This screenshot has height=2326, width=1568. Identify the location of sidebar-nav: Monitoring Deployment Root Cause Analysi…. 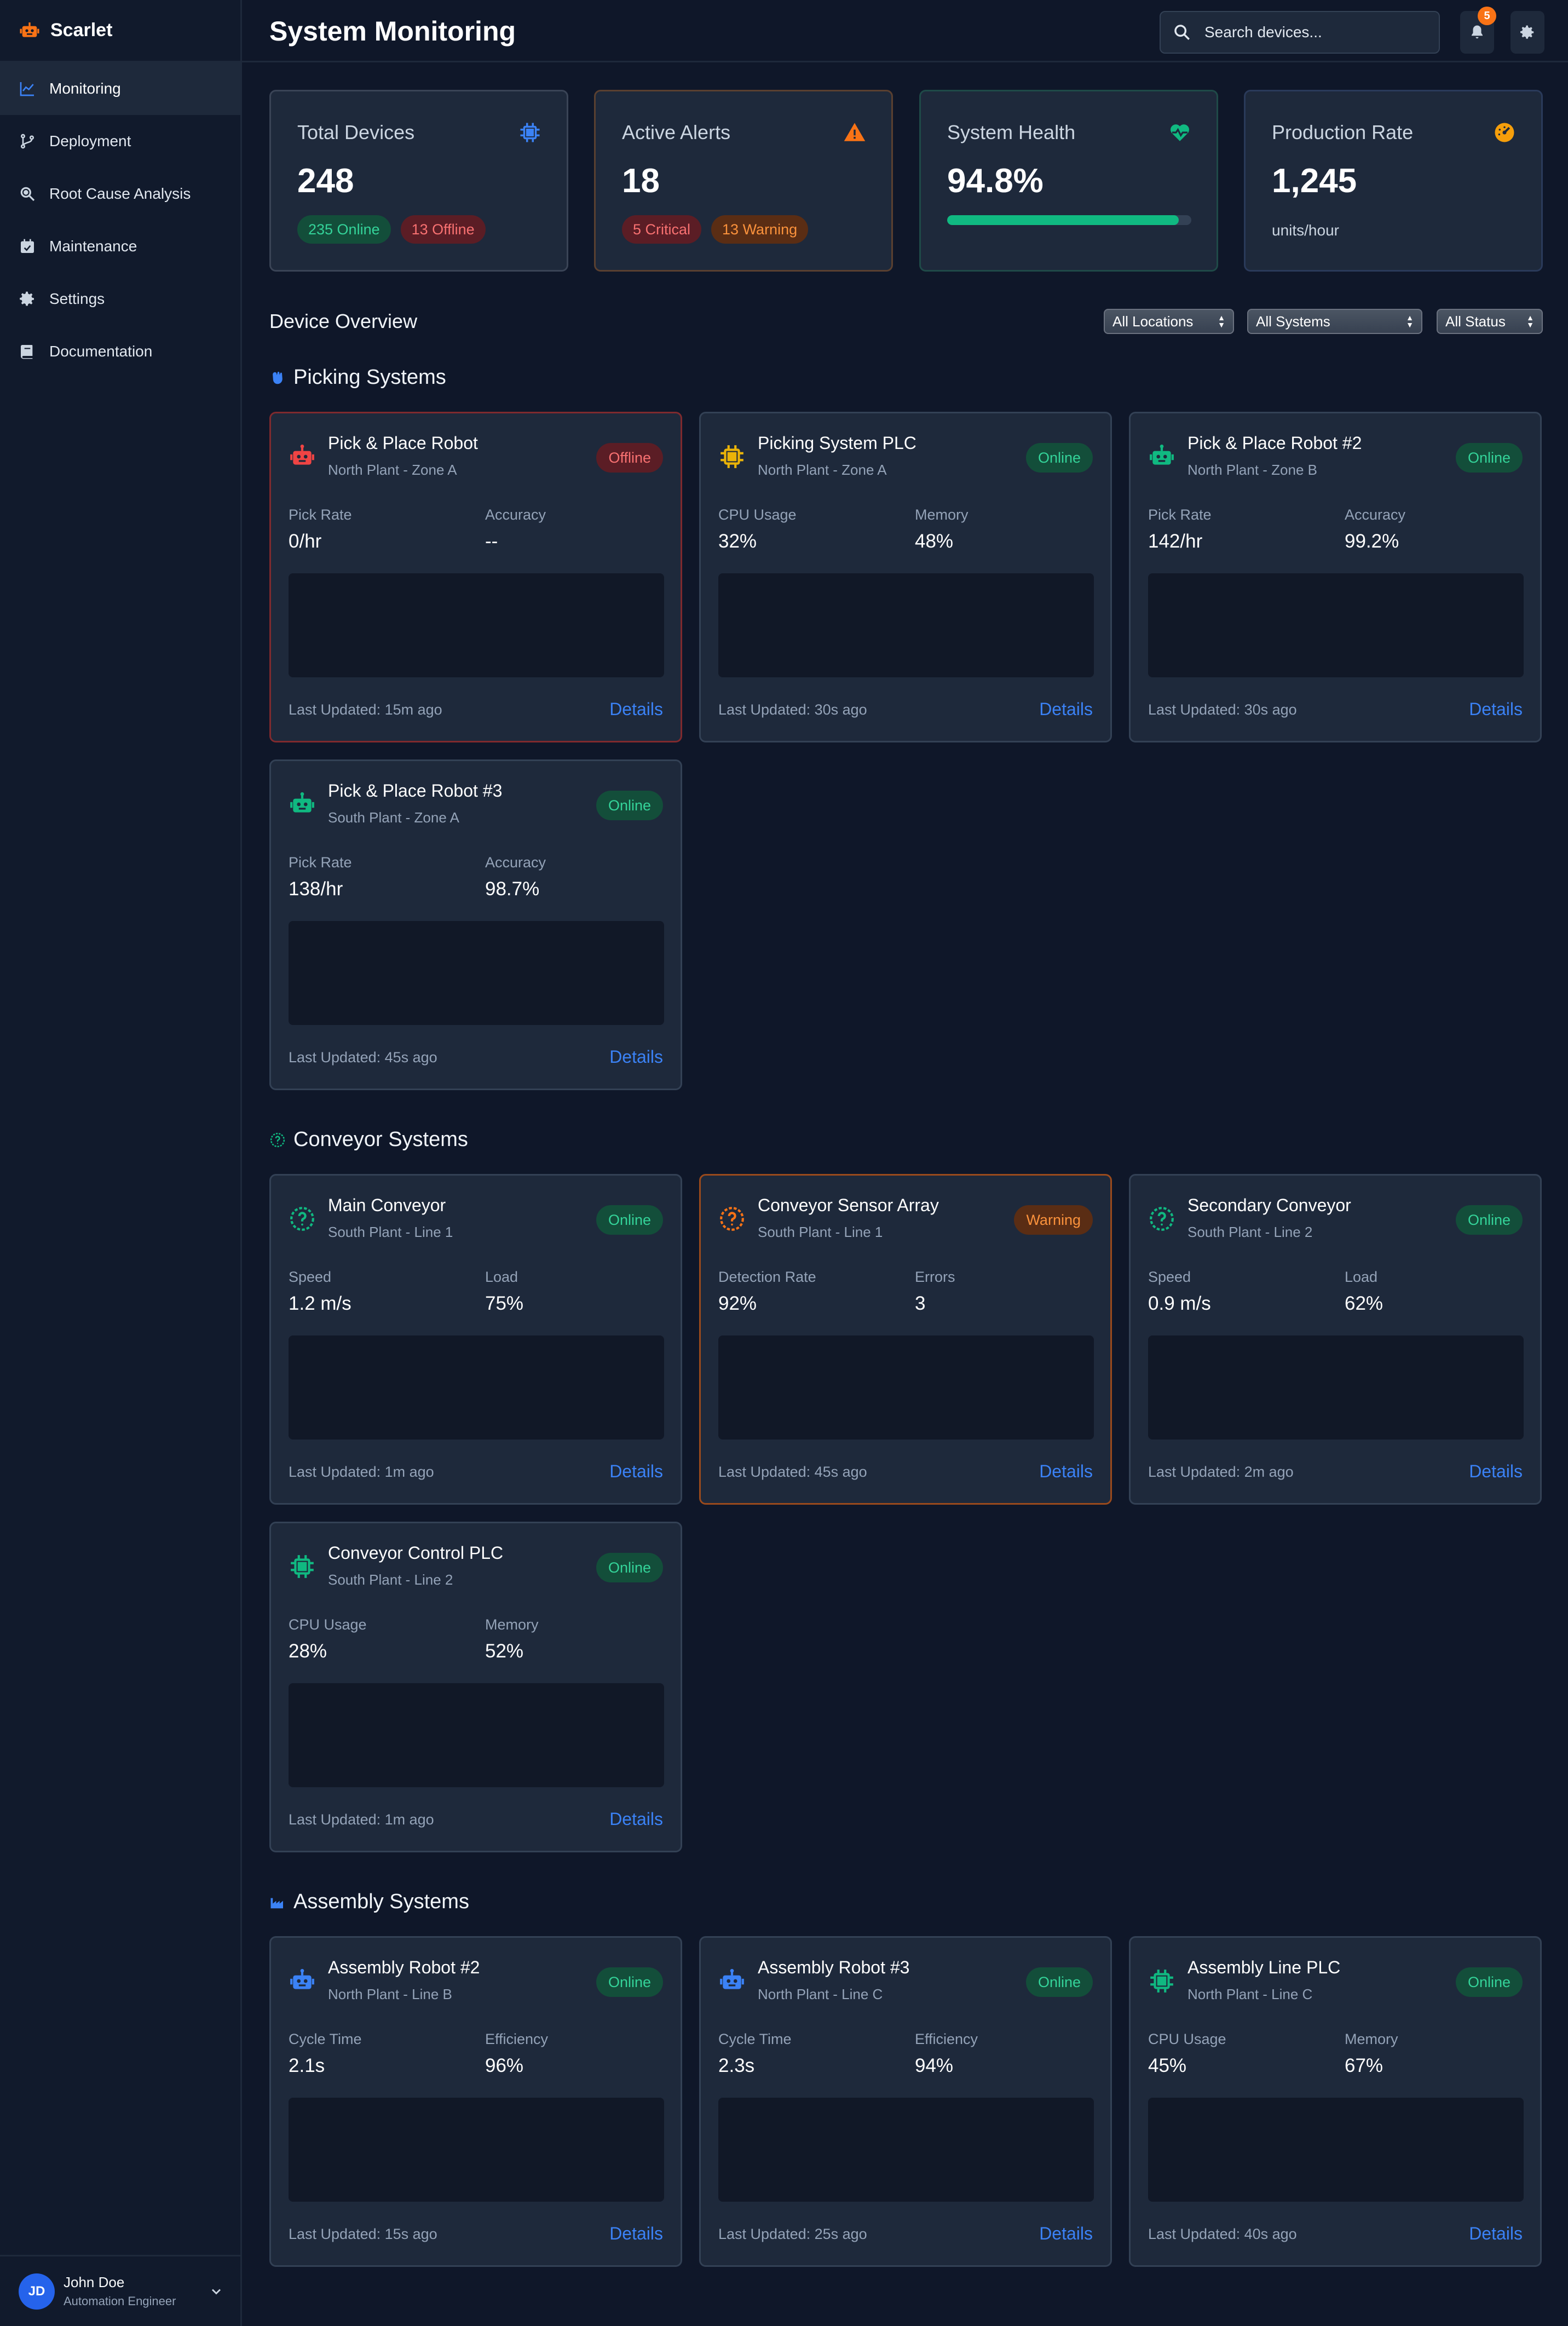
(120, 220).